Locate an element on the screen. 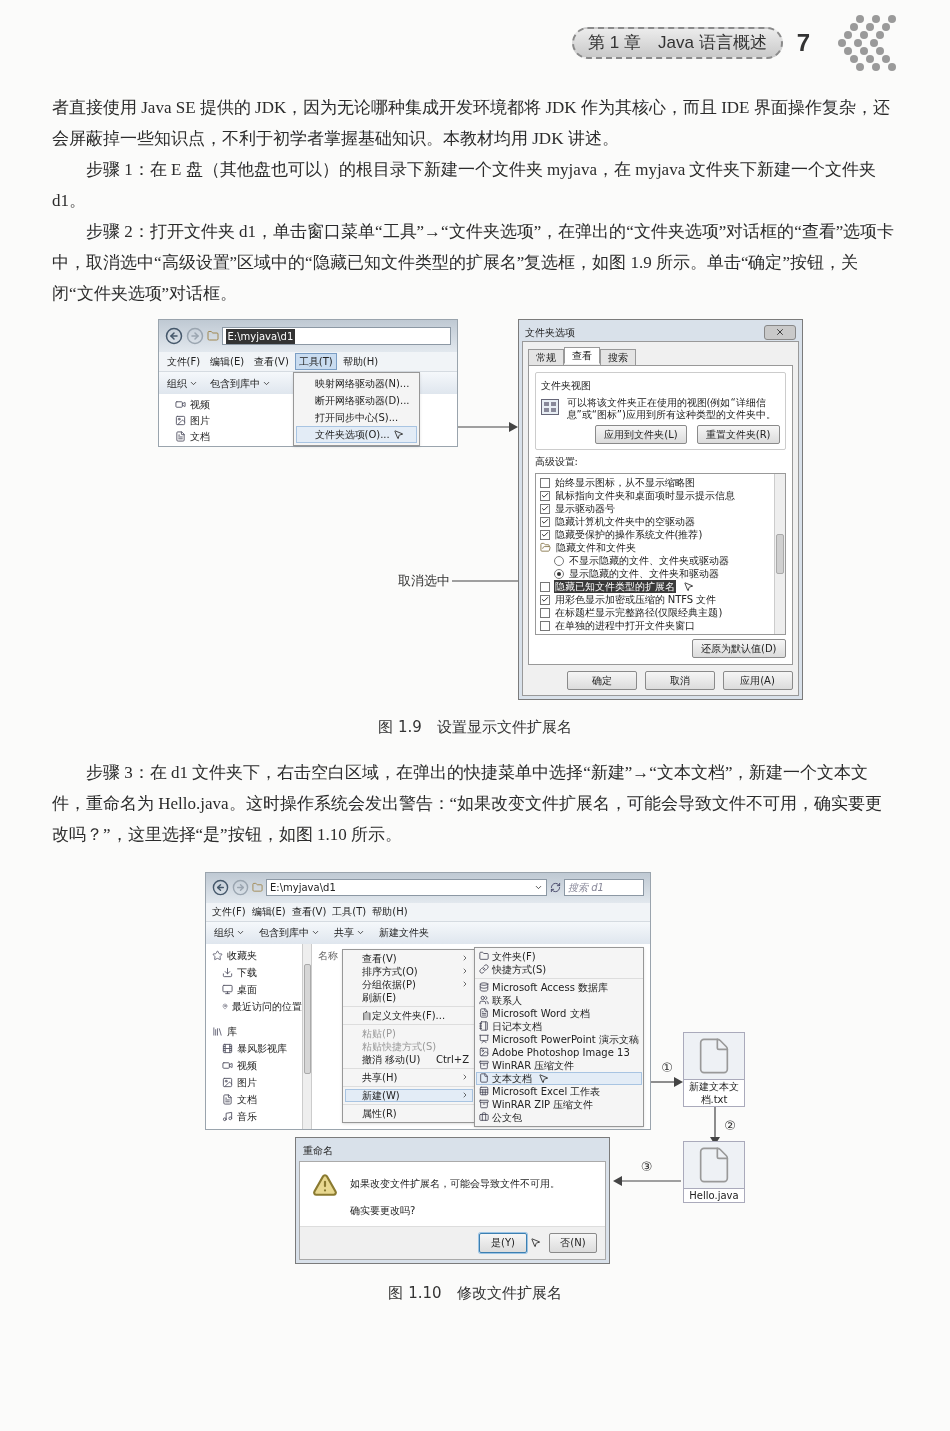 The height and width of the screenshot is (1431, 950). setting-label: 显示隐藏的文件、文件夹和驱动器 is located at coordinates (643, 573).